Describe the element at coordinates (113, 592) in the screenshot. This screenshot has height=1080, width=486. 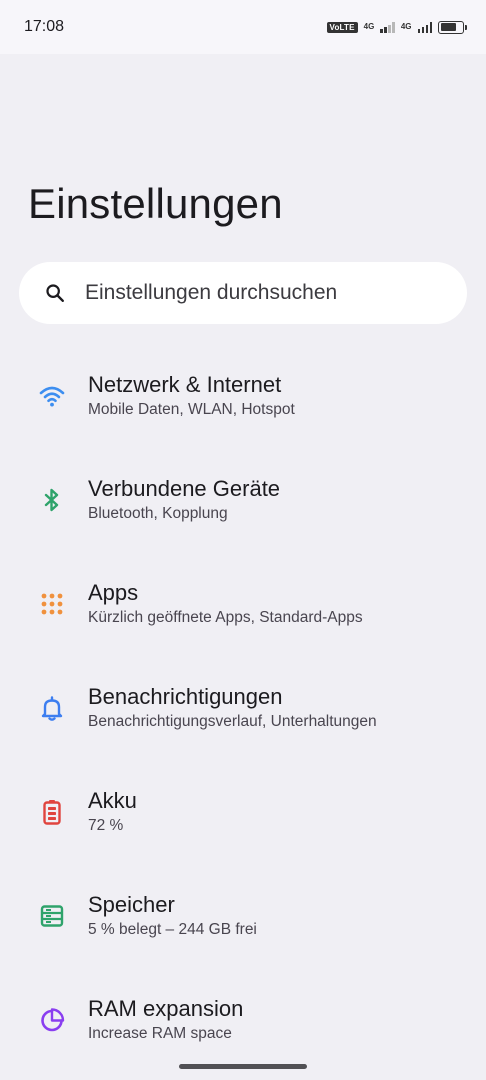
I see `settings-item-title: Apps` at that location.